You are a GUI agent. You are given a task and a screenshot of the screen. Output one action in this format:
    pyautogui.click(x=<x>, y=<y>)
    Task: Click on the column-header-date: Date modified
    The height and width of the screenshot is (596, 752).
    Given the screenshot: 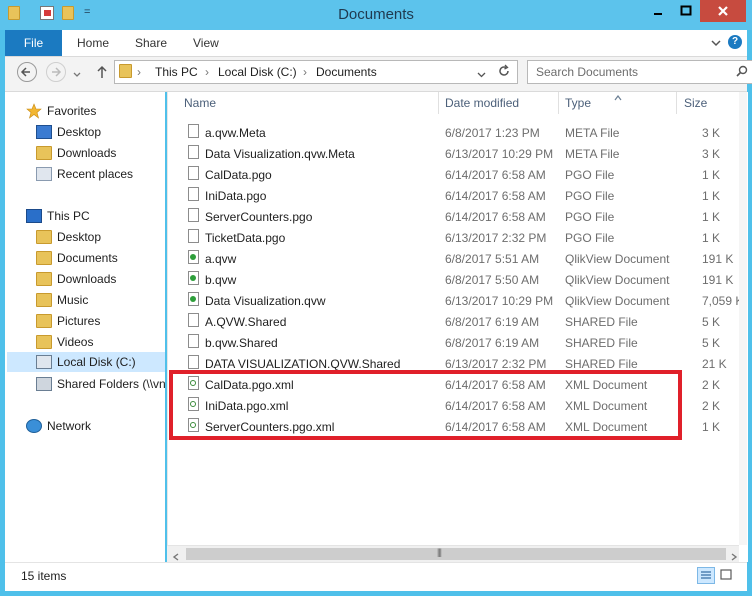 What is the action you would take?
    pyautogui.click(x=482, y=103)
    